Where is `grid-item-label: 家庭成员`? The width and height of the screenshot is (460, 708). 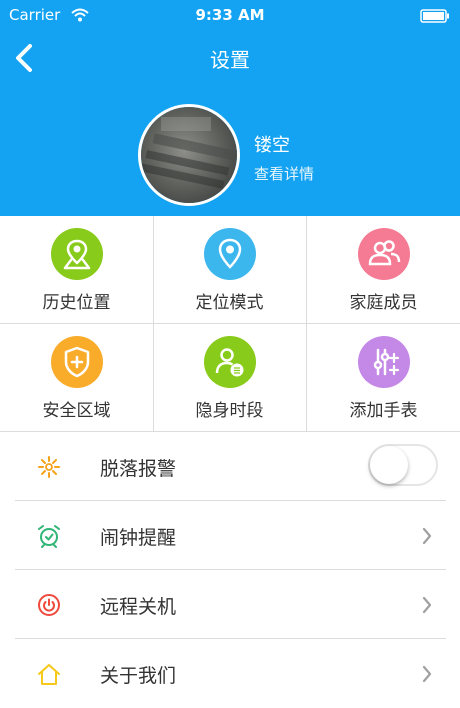 grid-item-label: 家庭成员 is located at coordinates (383, 303).